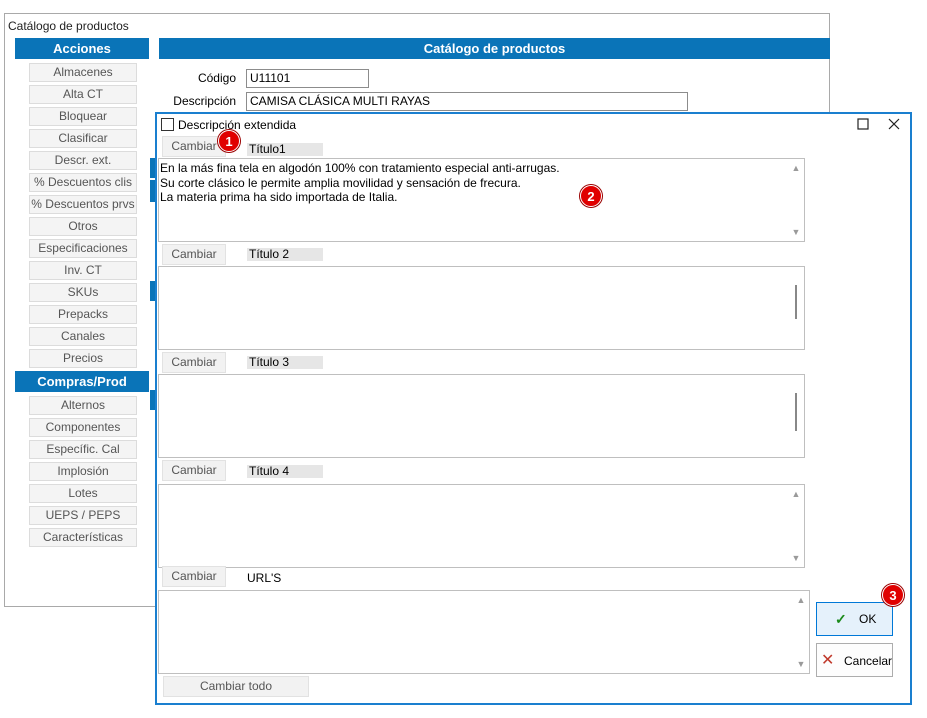 This screenshot has width=927, height=718. What do you see at coordinates (68, 26) in the screenshot?
I see `window-title: Catálogo de productos` at bounding box center [68, 26].